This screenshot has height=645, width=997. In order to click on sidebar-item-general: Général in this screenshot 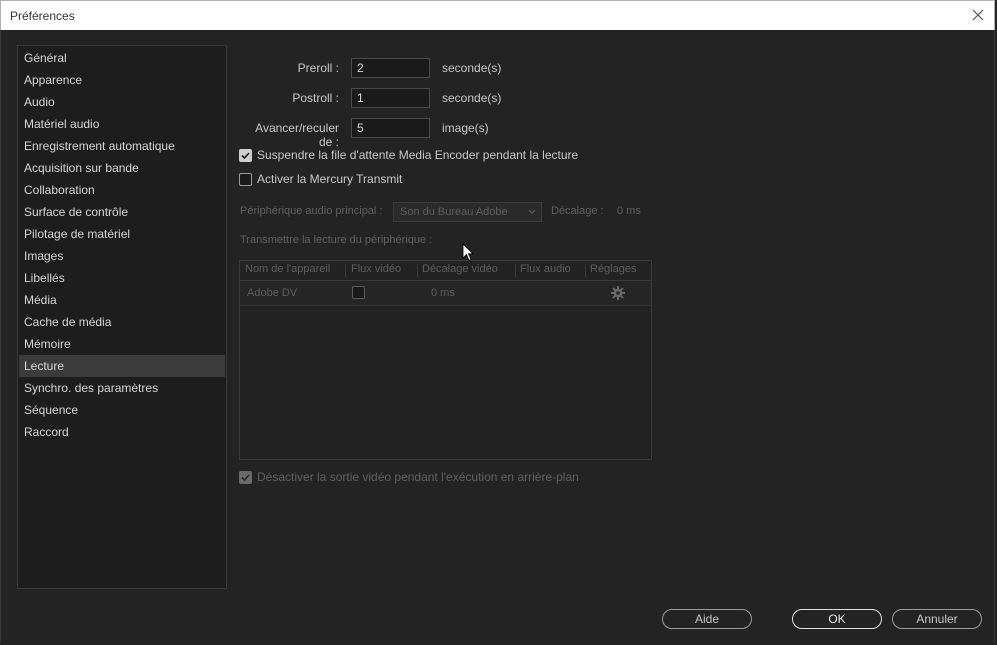, I will do `click(122, 58)`.